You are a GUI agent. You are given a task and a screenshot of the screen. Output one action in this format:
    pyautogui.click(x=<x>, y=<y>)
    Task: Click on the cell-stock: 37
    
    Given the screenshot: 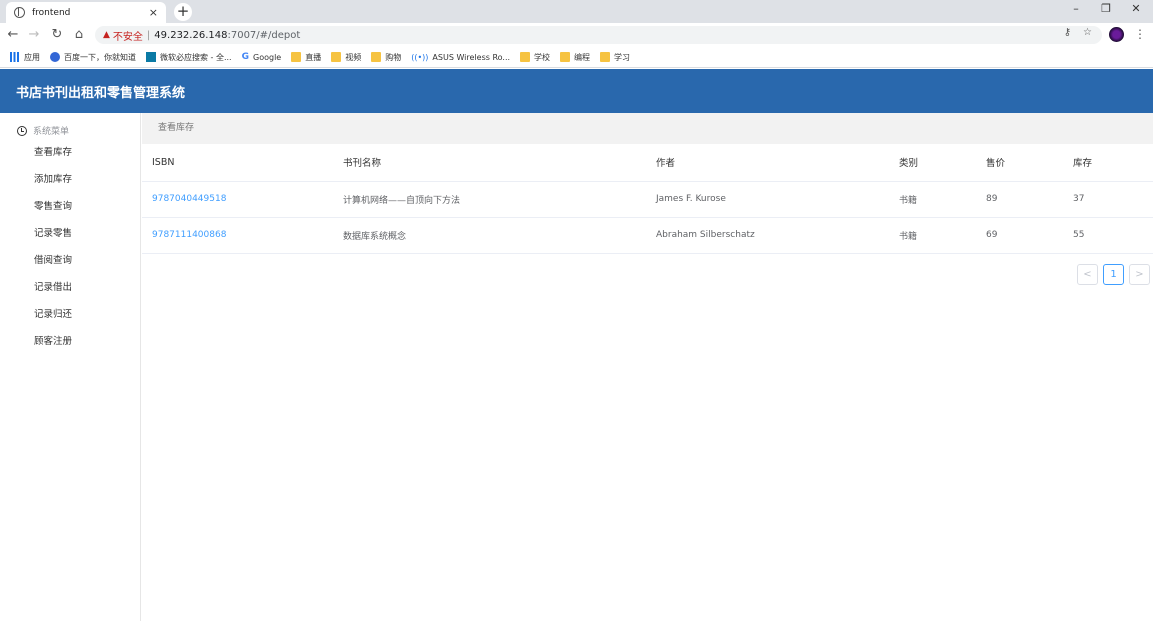 What is the action you would take?
    pyautogui.click(x=1108, y=199)
    